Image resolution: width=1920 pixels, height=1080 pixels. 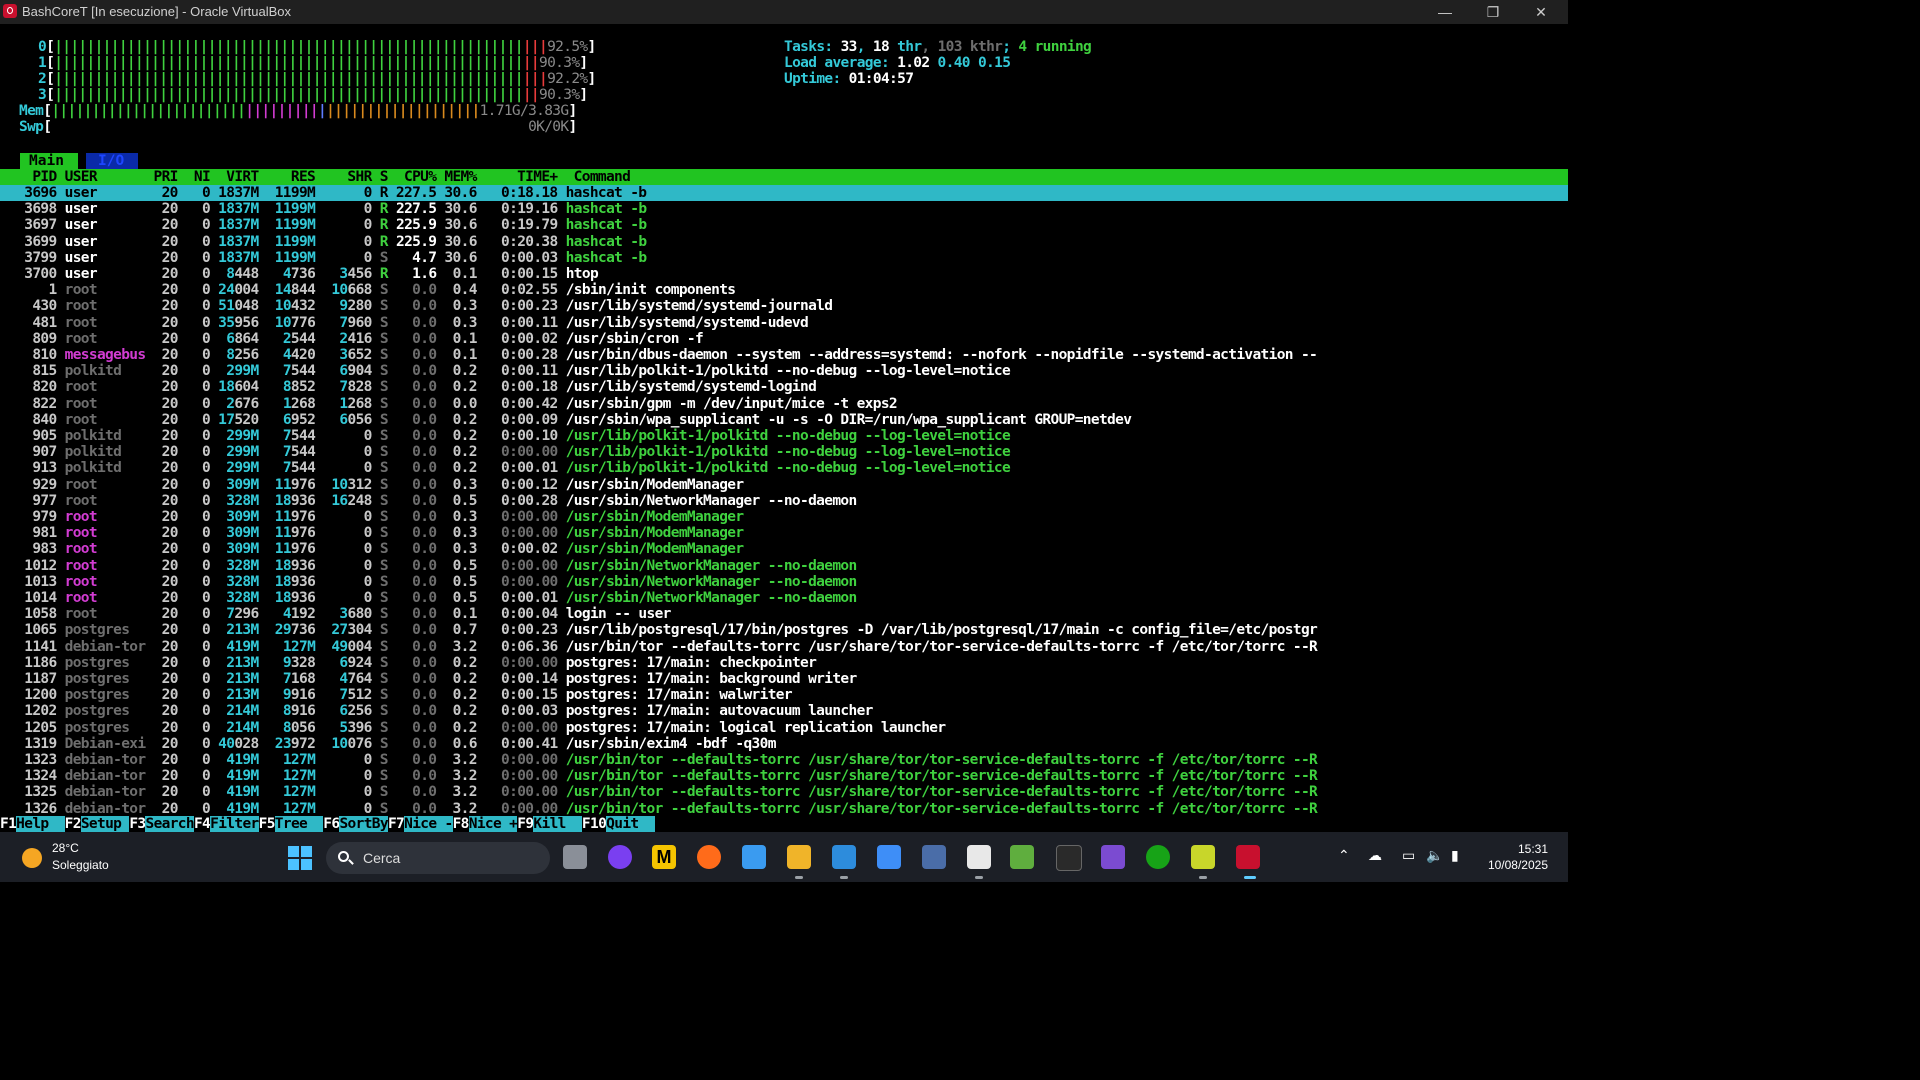 What do you see at coordinates (460, 824) in the screenshot?
I see `fkey-f8: F8` at bounding box center [460, 824].